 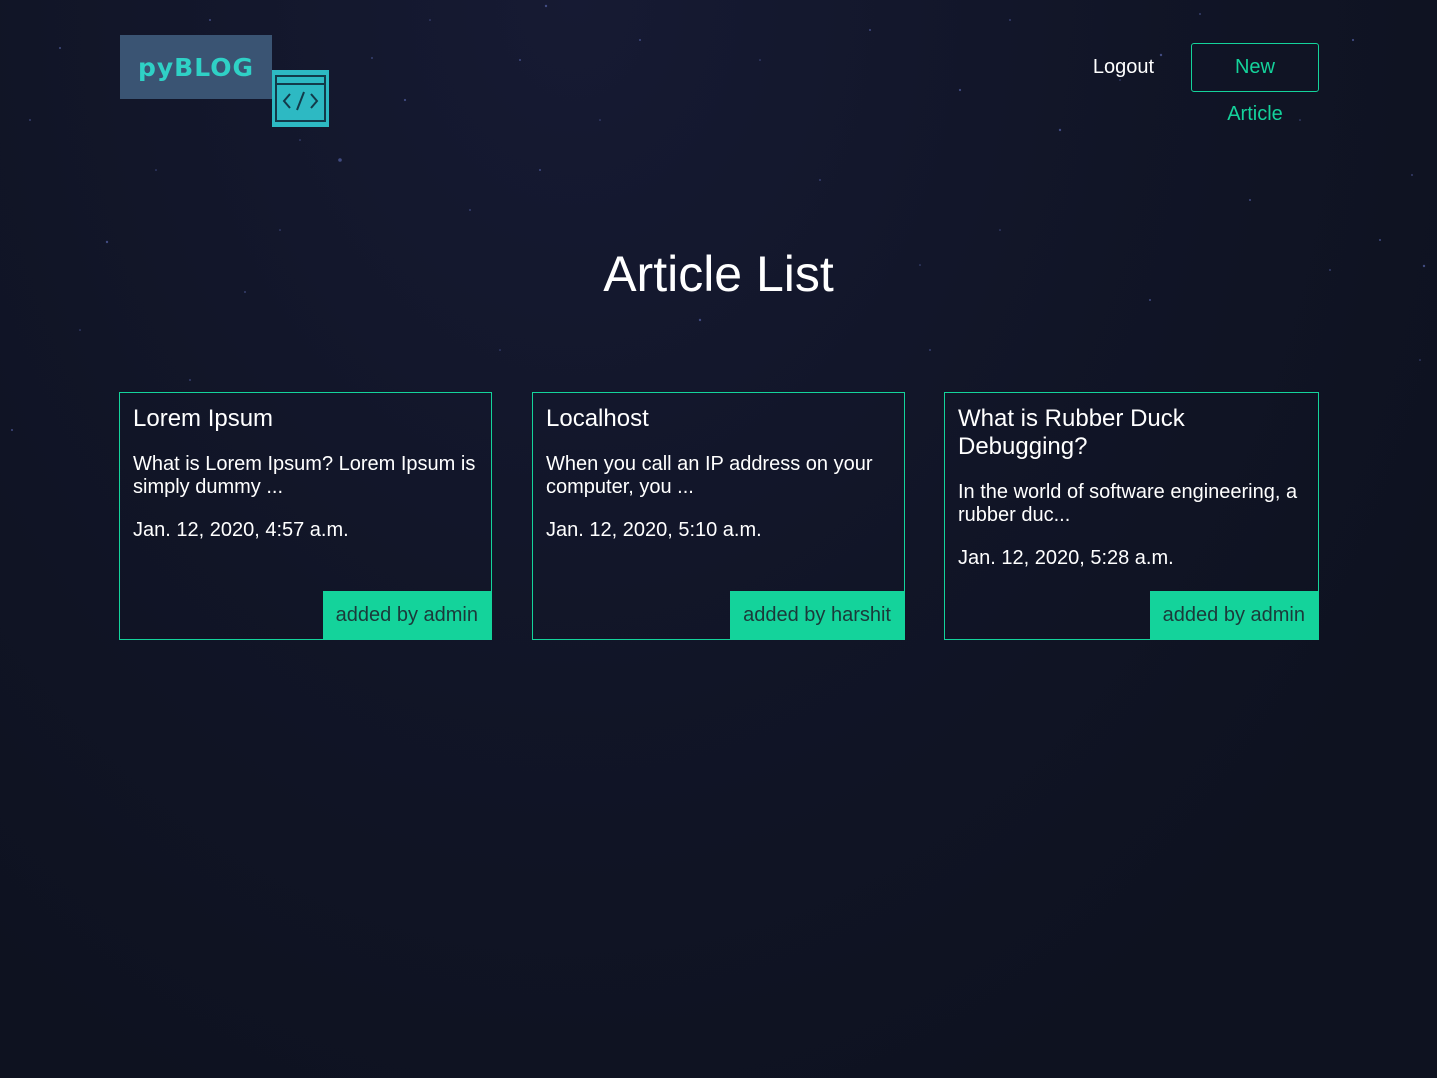 What do you see at coordinates (241, 530) in the screenshot?
I see `article-date: Jan. 12, 2020, 4:57 a.m.` at bounding box center [241, 530].